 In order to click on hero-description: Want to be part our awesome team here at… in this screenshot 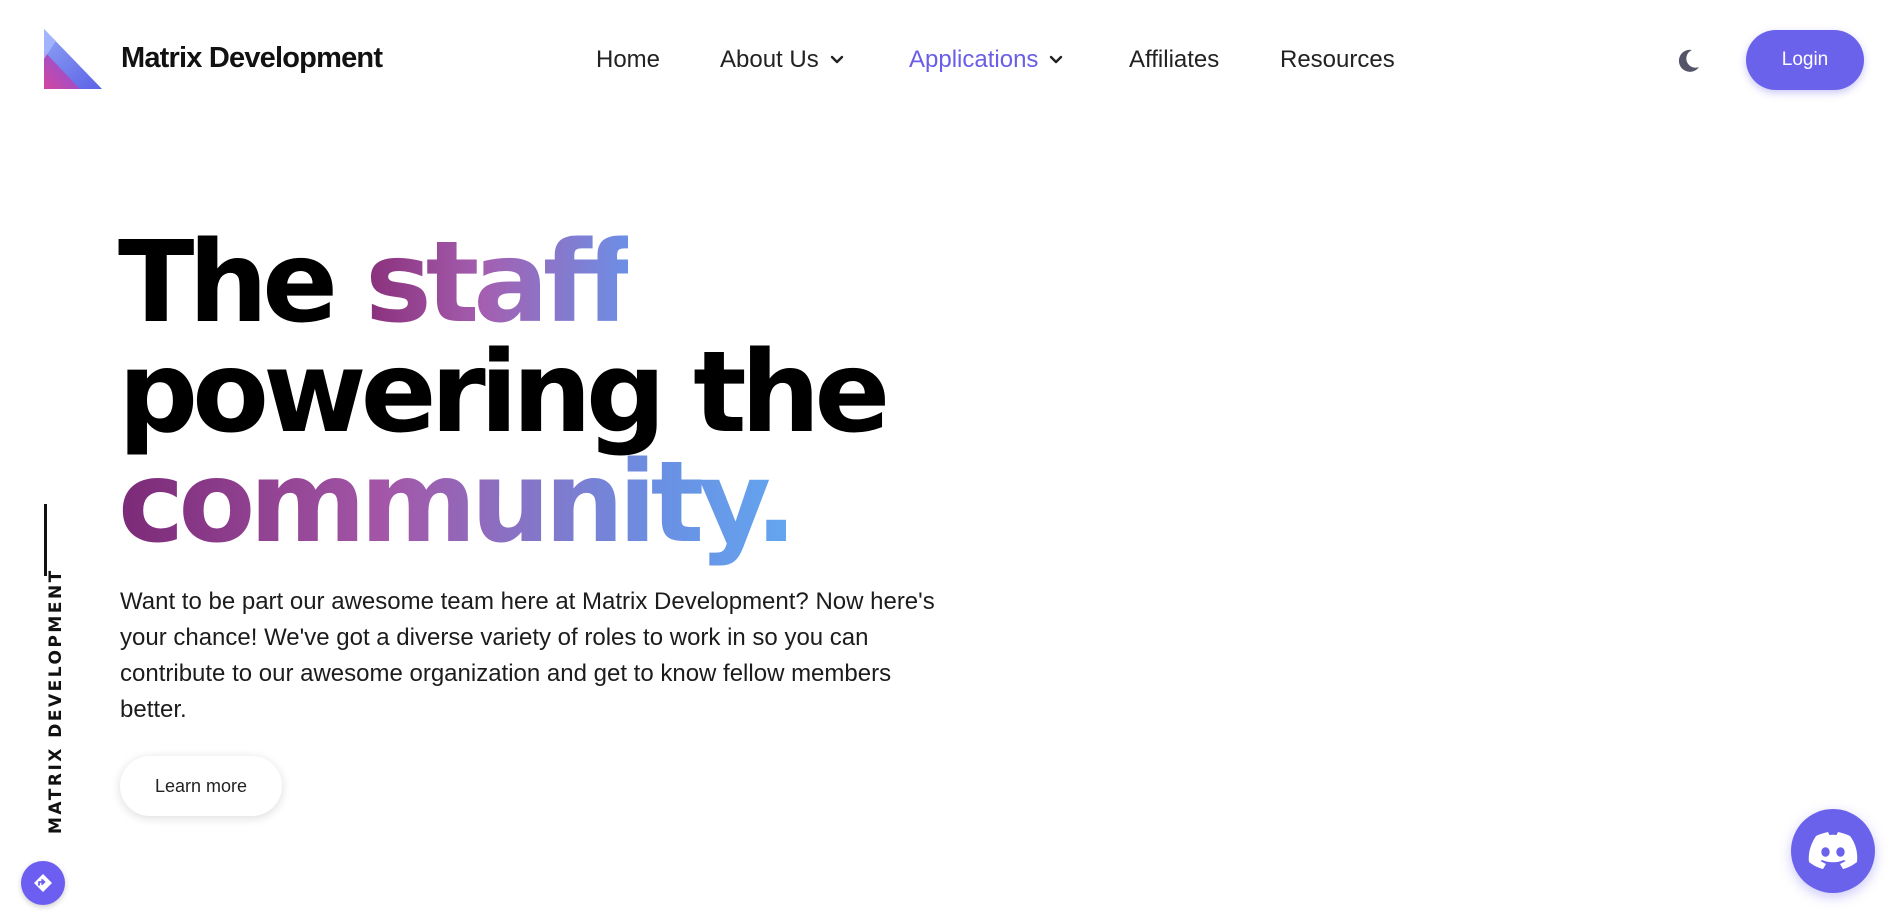, I will do `click(527, 655)`.